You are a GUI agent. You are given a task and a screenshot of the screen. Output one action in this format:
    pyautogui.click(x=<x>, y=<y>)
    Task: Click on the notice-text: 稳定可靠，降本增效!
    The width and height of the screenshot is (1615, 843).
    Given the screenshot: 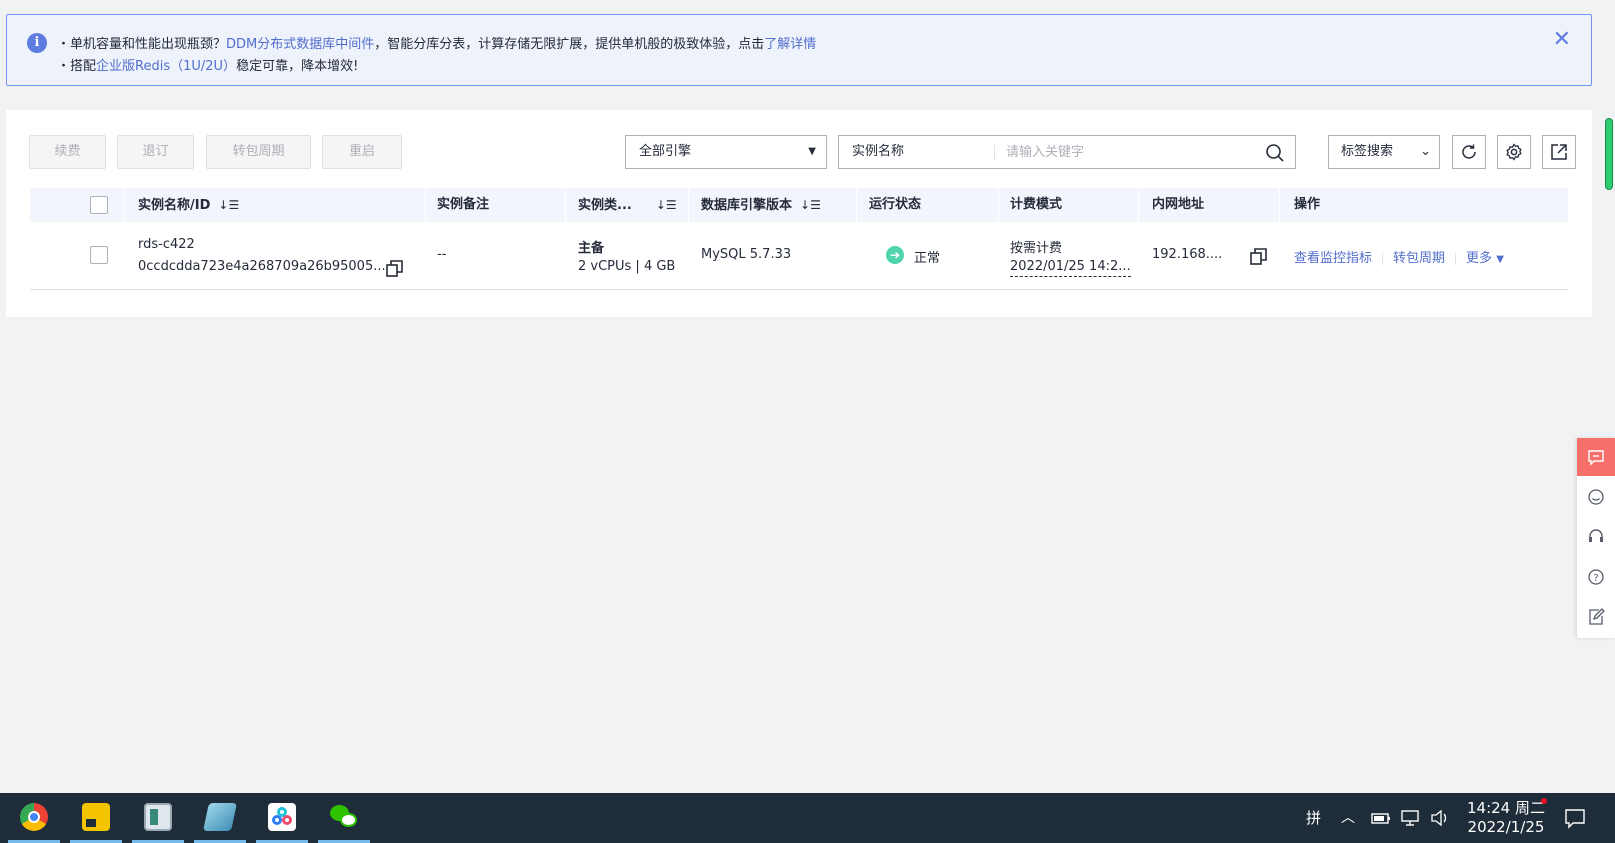 What is the action you would take?
    pyautogui.click(x=297, y=66)
    